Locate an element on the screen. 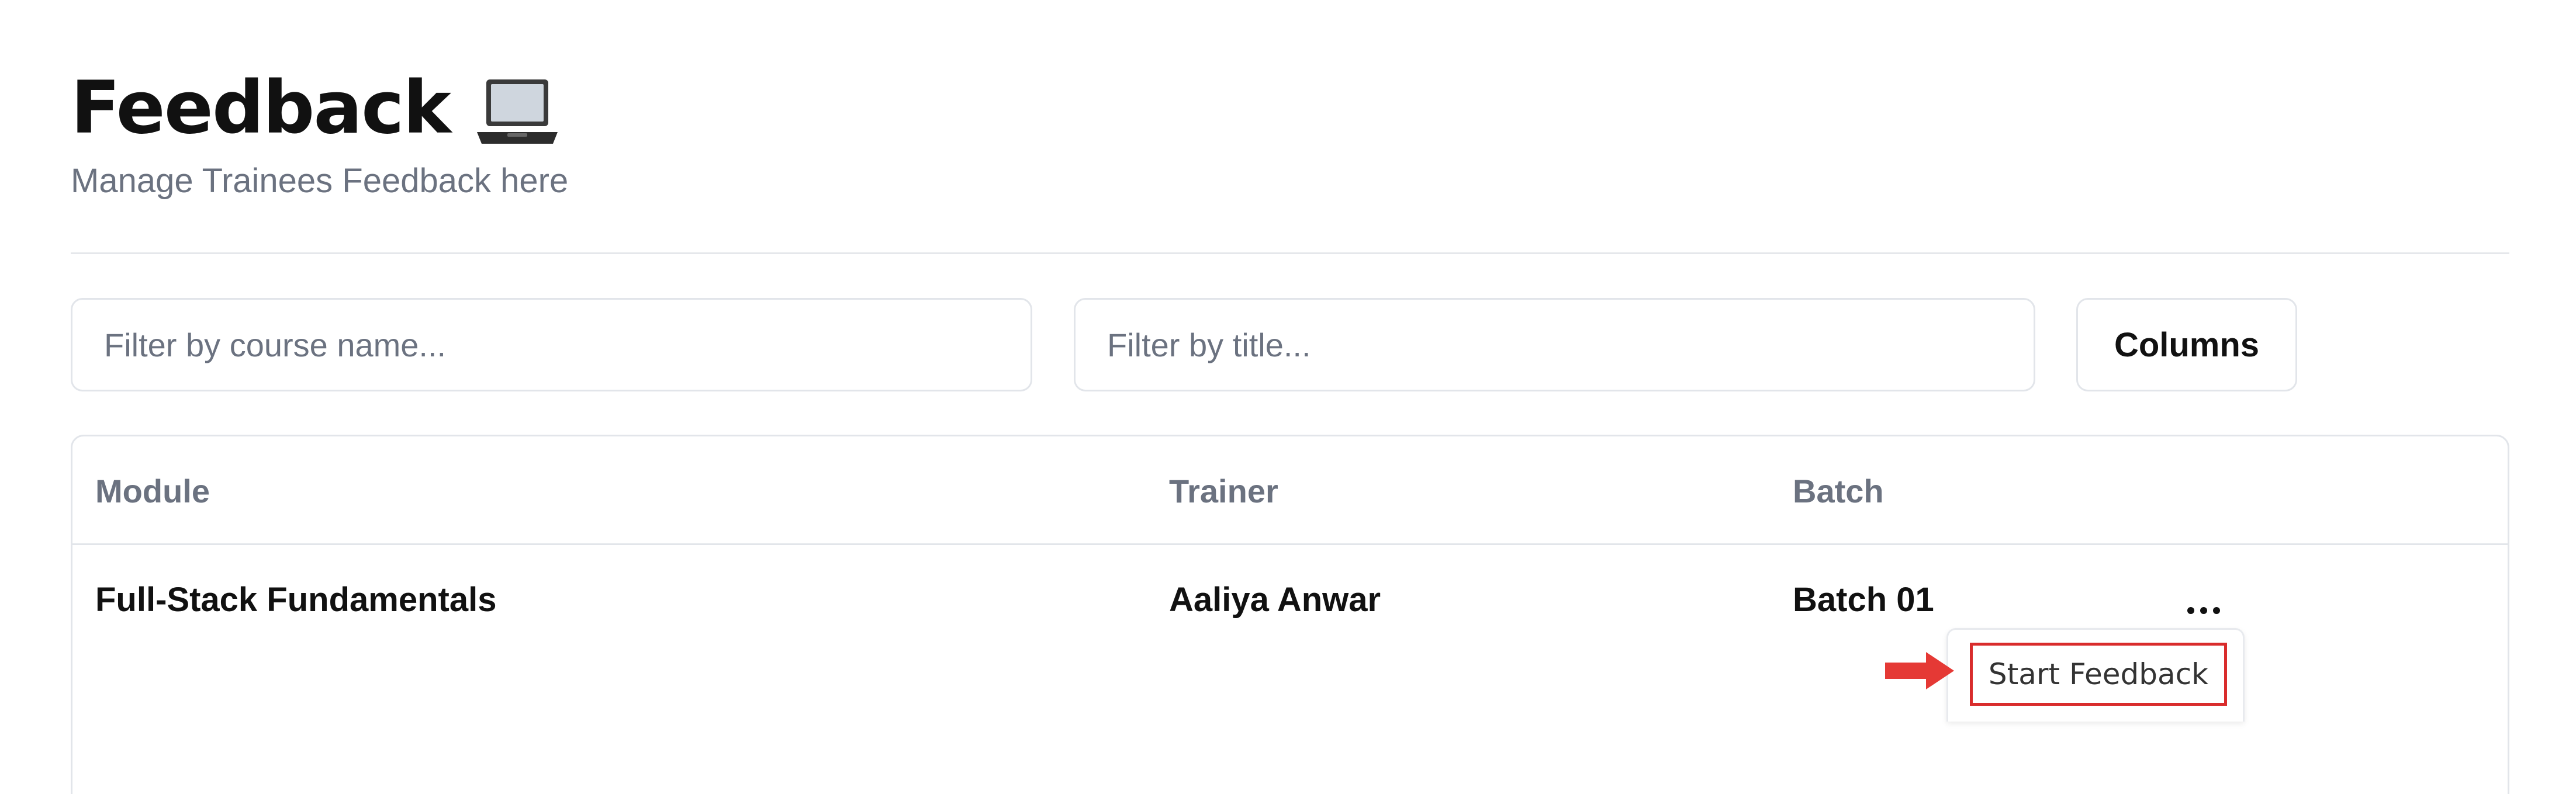 The width and height of the screenshot is (2576, 794). row-actions-menu: Start Feedback is located at coordinates (2095, 675).